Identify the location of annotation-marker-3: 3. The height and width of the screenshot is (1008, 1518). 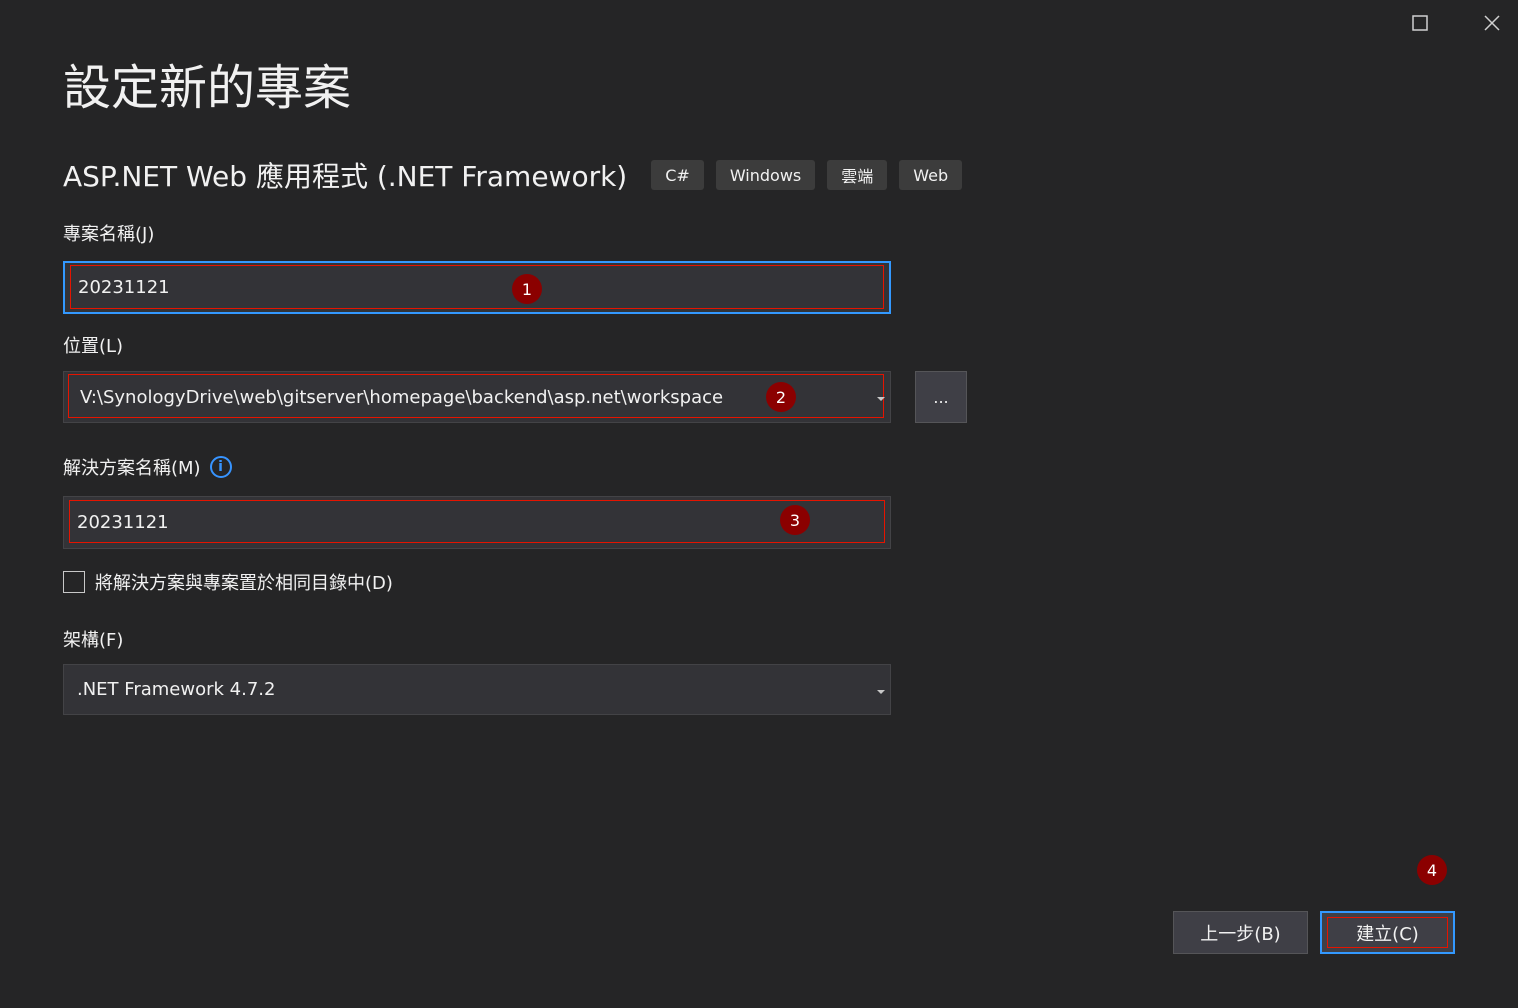
(795, 520).